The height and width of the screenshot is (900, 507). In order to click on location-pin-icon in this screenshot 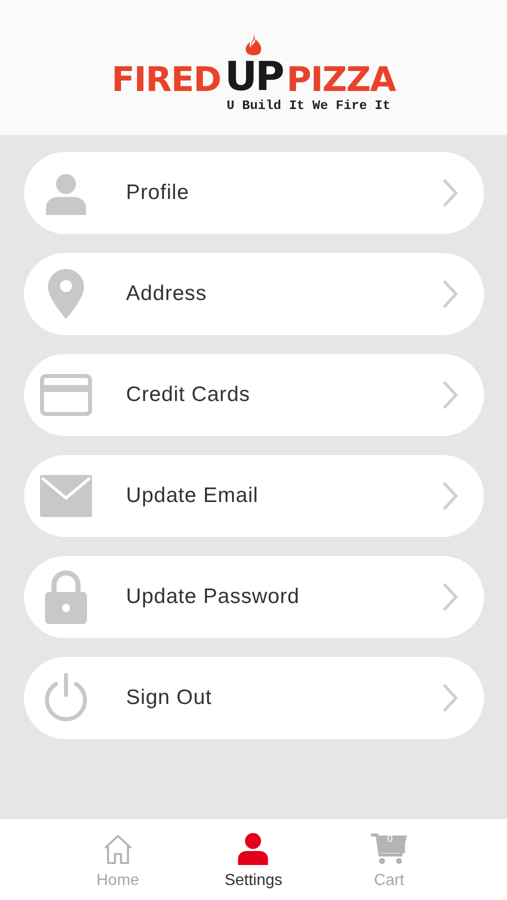, I will do `click(66, 294)`.